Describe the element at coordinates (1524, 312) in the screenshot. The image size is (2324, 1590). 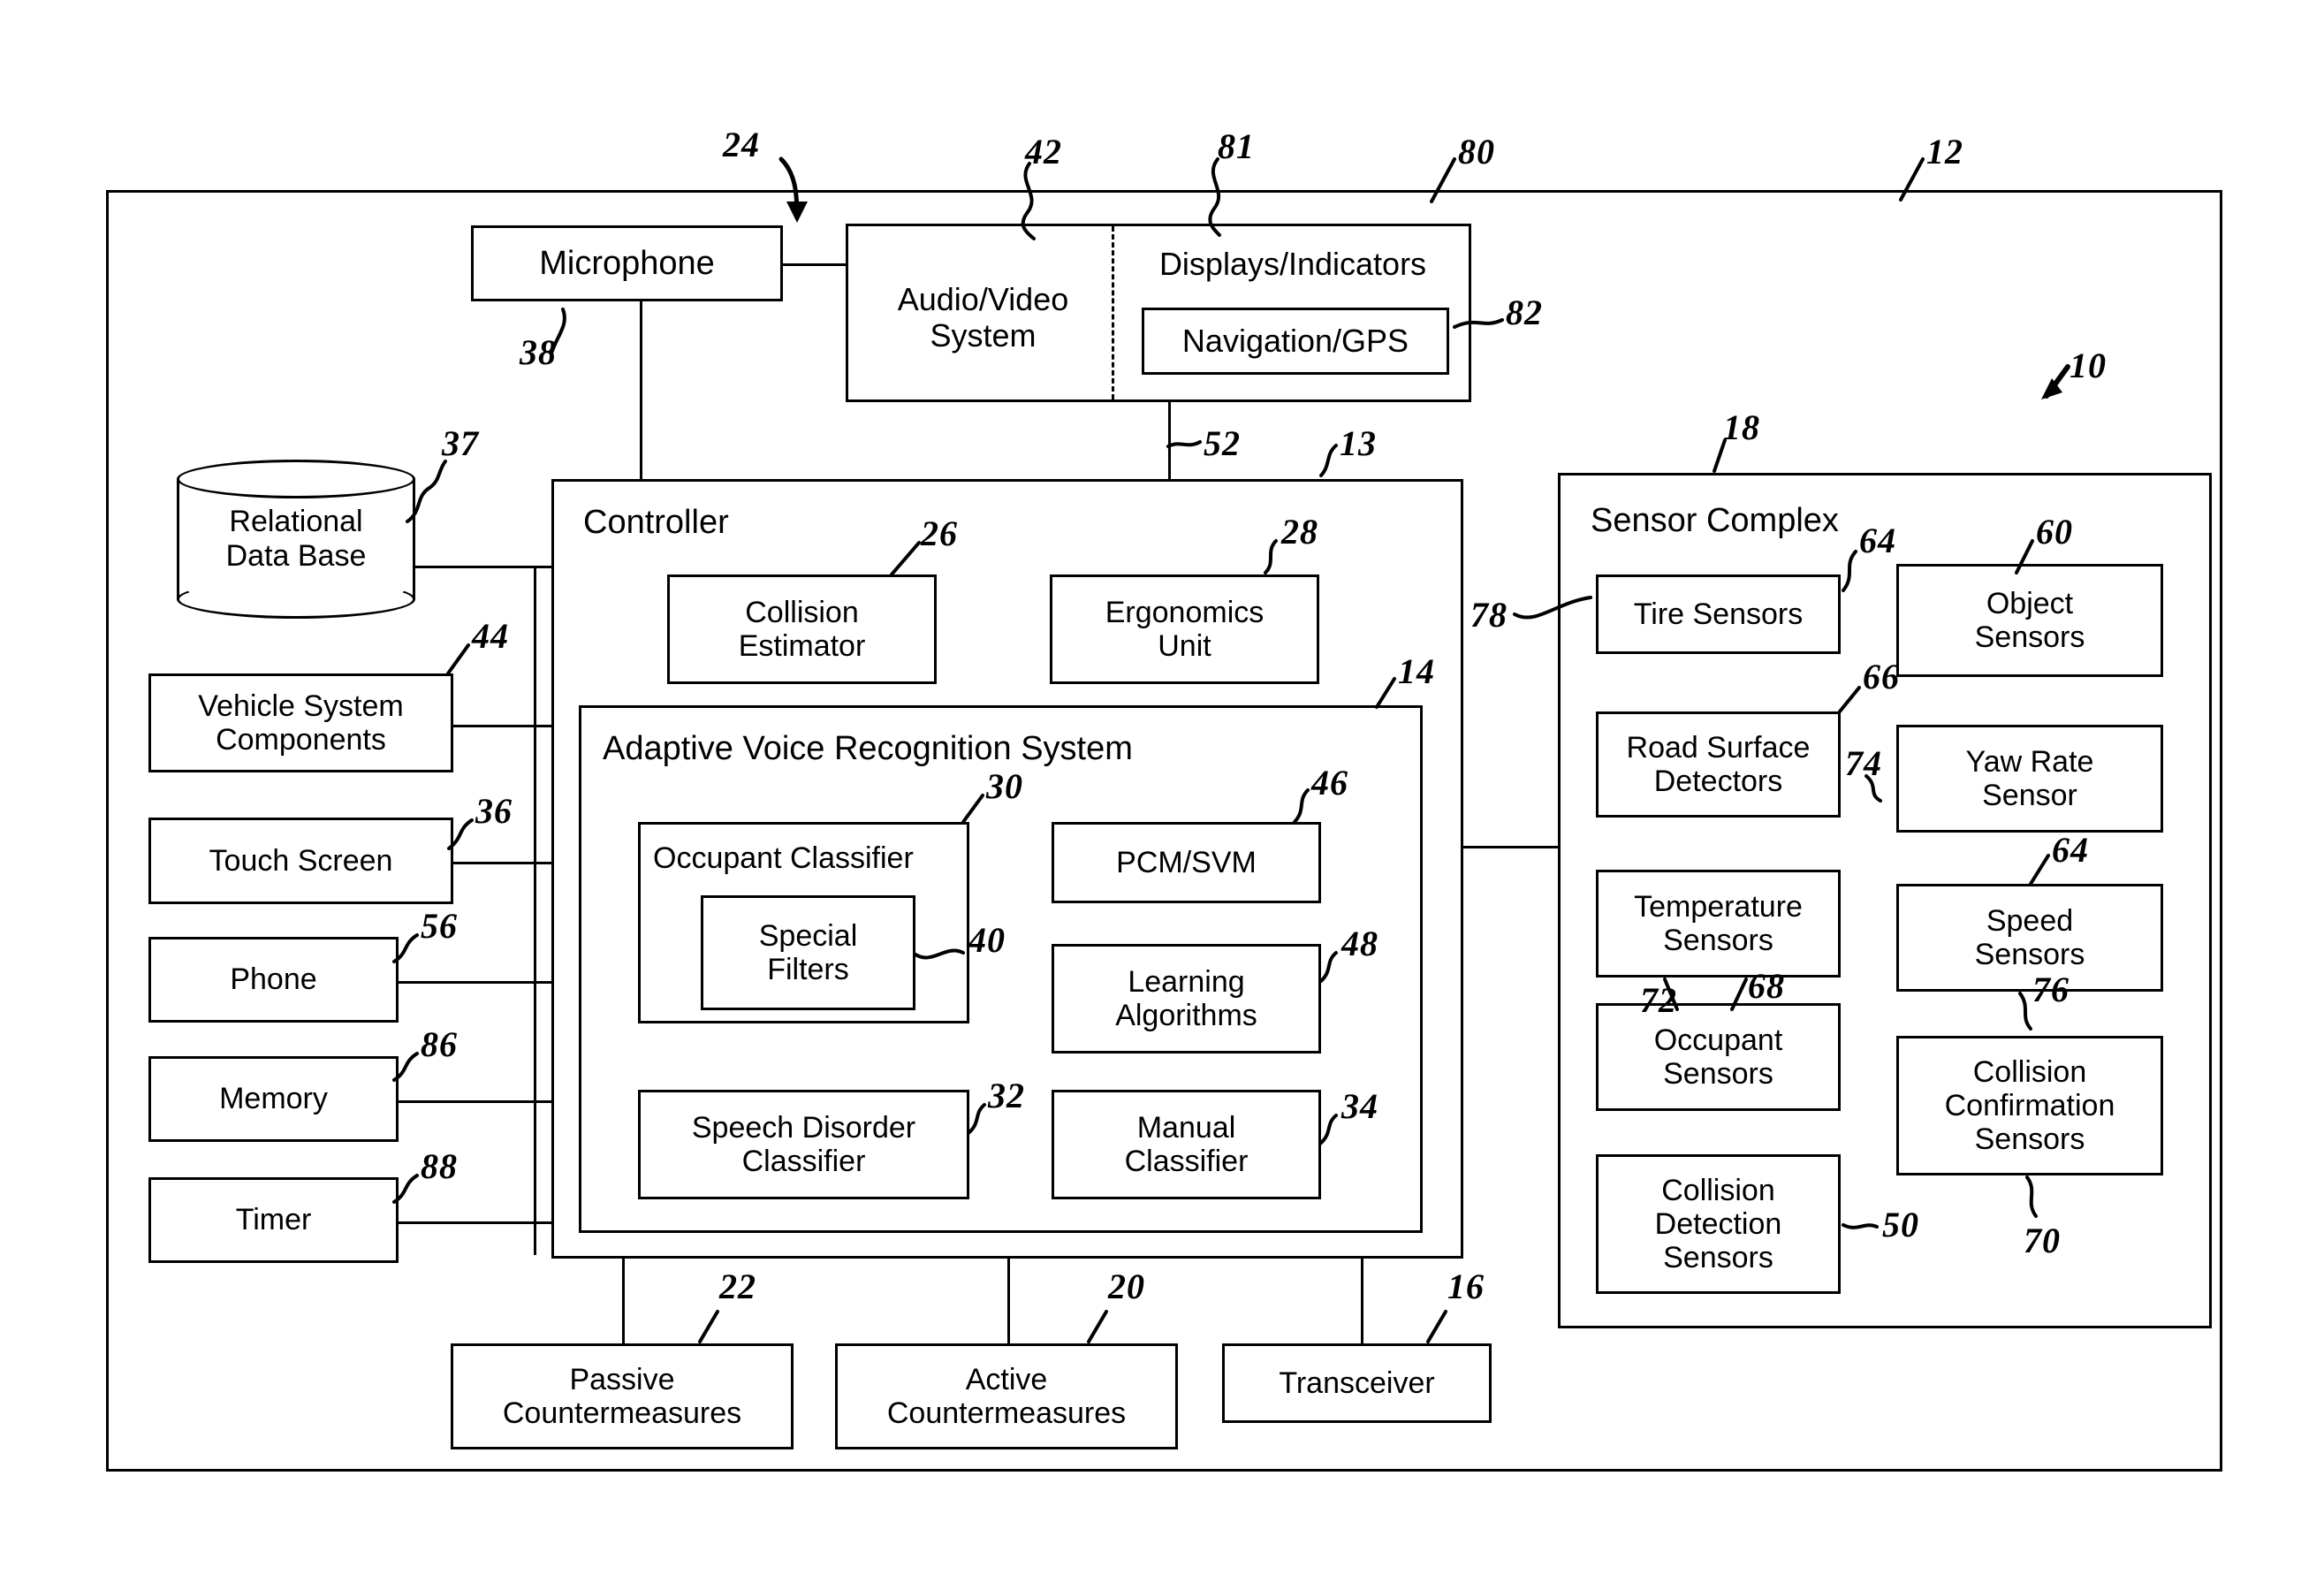
I see `ref-82: 82` at that location.